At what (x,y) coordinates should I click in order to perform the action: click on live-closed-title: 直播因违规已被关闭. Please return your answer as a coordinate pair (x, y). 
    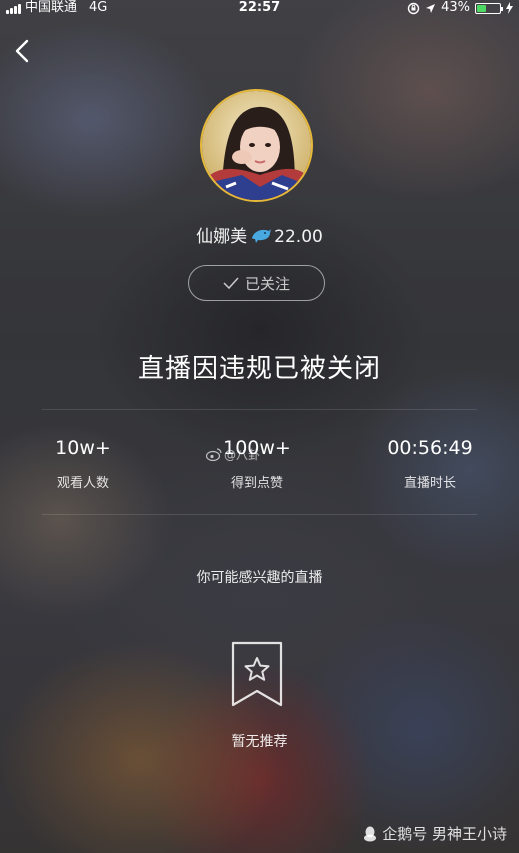
    Looking at the image, I should click on (259, 369).